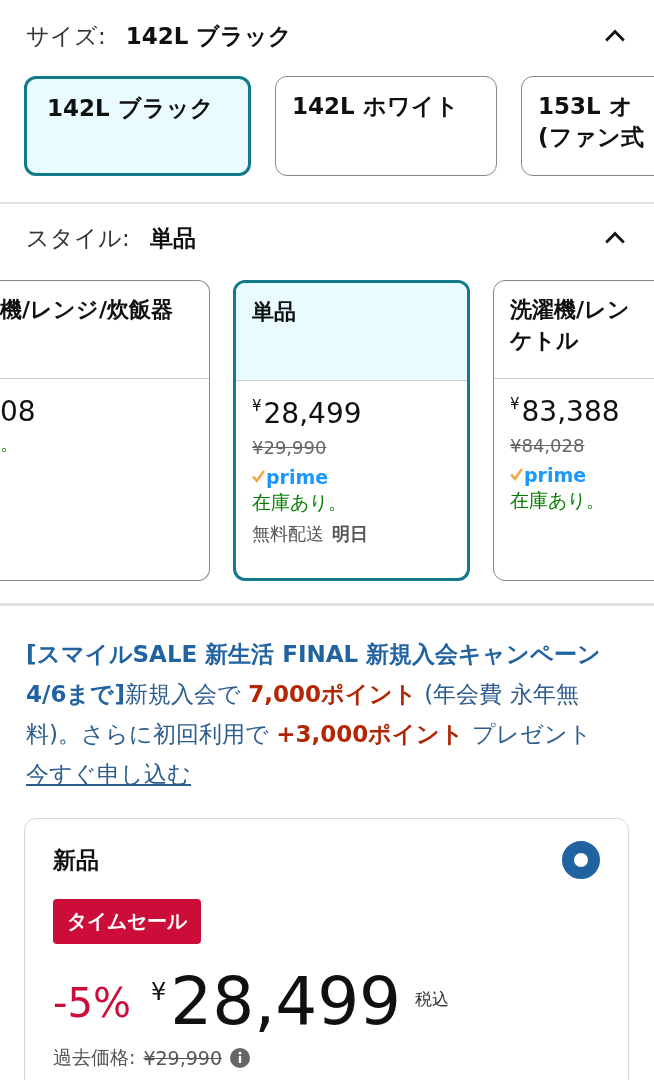  What do you see at coordinates (137, 126) in the screenshot?
I see `size-option: 142L ブラック` at bounding box center [137, 126].